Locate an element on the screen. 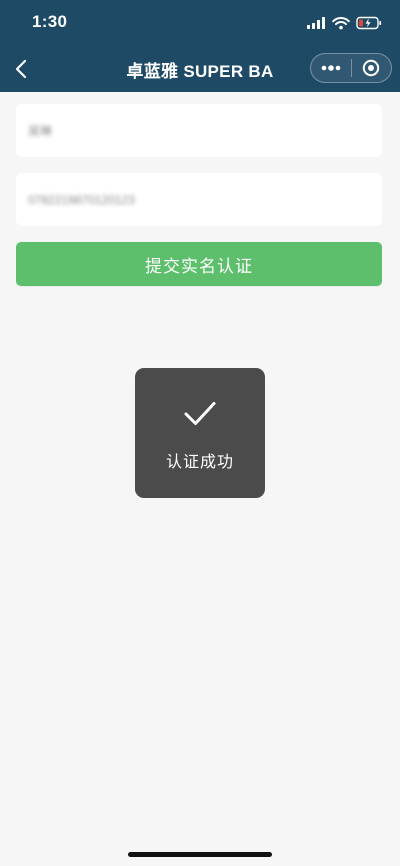 The width and height of the screenshot is (400, 866). submit-verification-button: 提交实名认证 is located at coordinates (199, 264).